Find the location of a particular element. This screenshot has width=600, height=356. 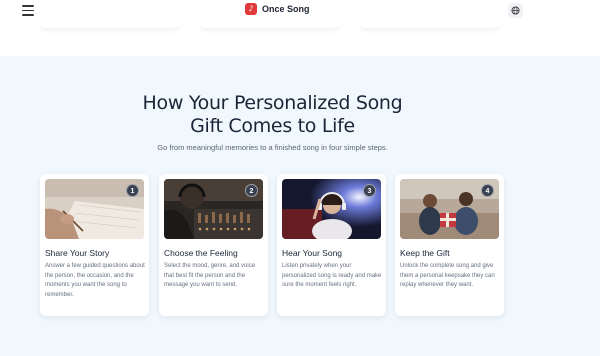

step-number-badge: 1 is located at coordinates (132, 190).